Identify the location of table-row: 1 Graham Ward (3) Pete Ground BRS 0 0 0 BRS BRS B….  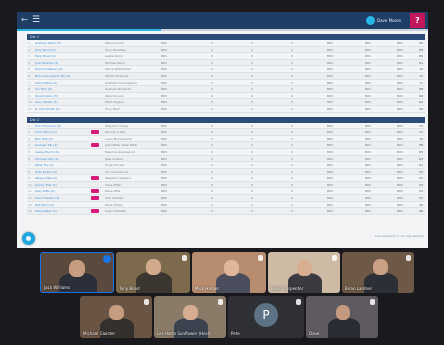
(226, 43).